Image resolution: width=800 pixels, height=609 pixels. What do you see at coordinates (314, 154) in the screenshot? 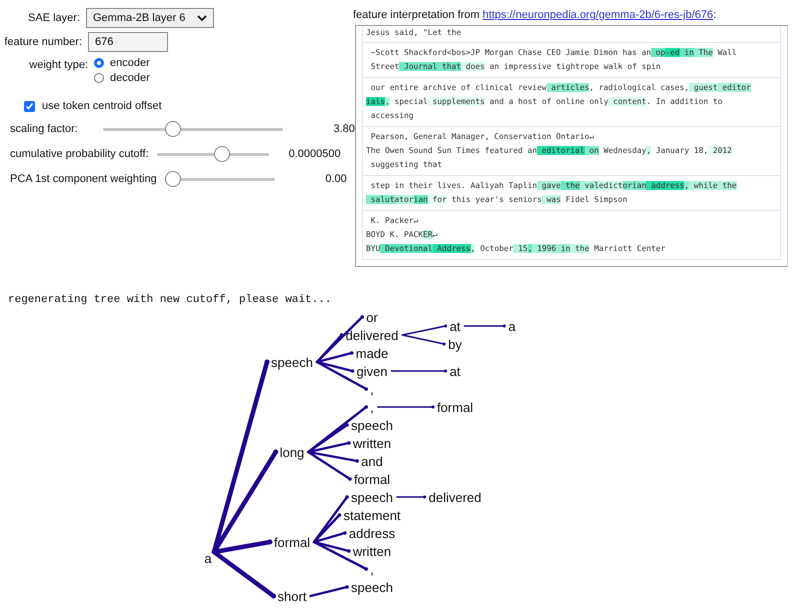
I see `slider-value: 0.0000500` at bounding box center [314, 154].